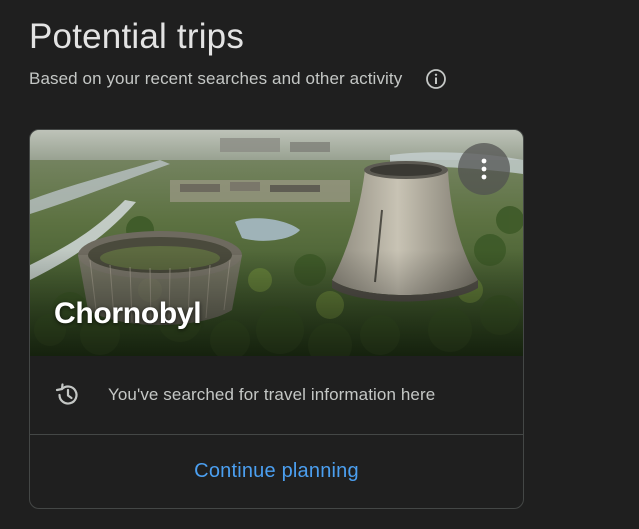  I want to click on continue-planning-button: Continue planning, so click(276, 471).